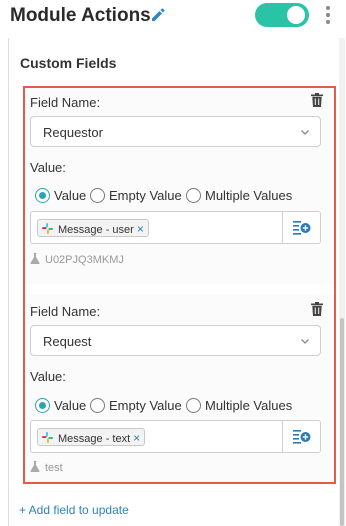 This screenshot has width=346, height=526. I want to click on toggle-knob, so click(296, 15).